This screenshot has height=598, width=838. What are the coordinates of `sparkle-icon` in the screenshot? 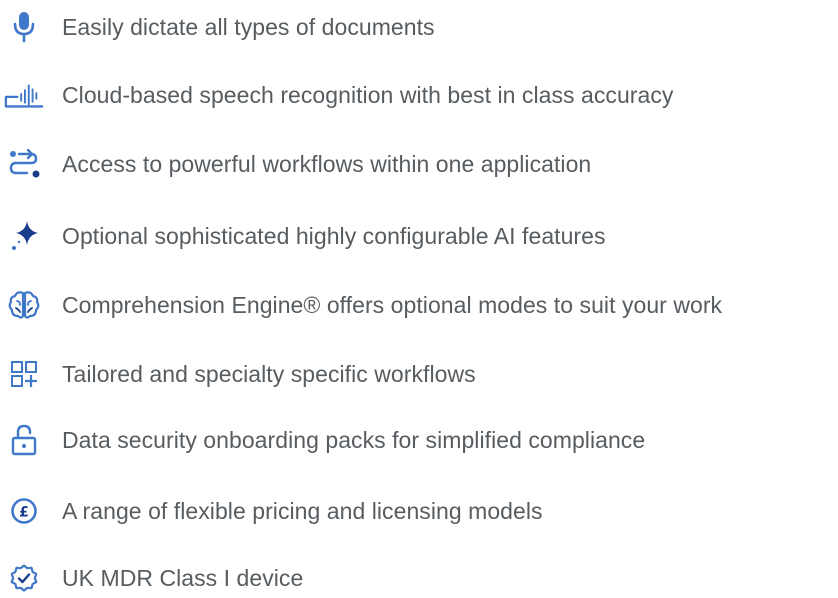 It's located at (24, 236).